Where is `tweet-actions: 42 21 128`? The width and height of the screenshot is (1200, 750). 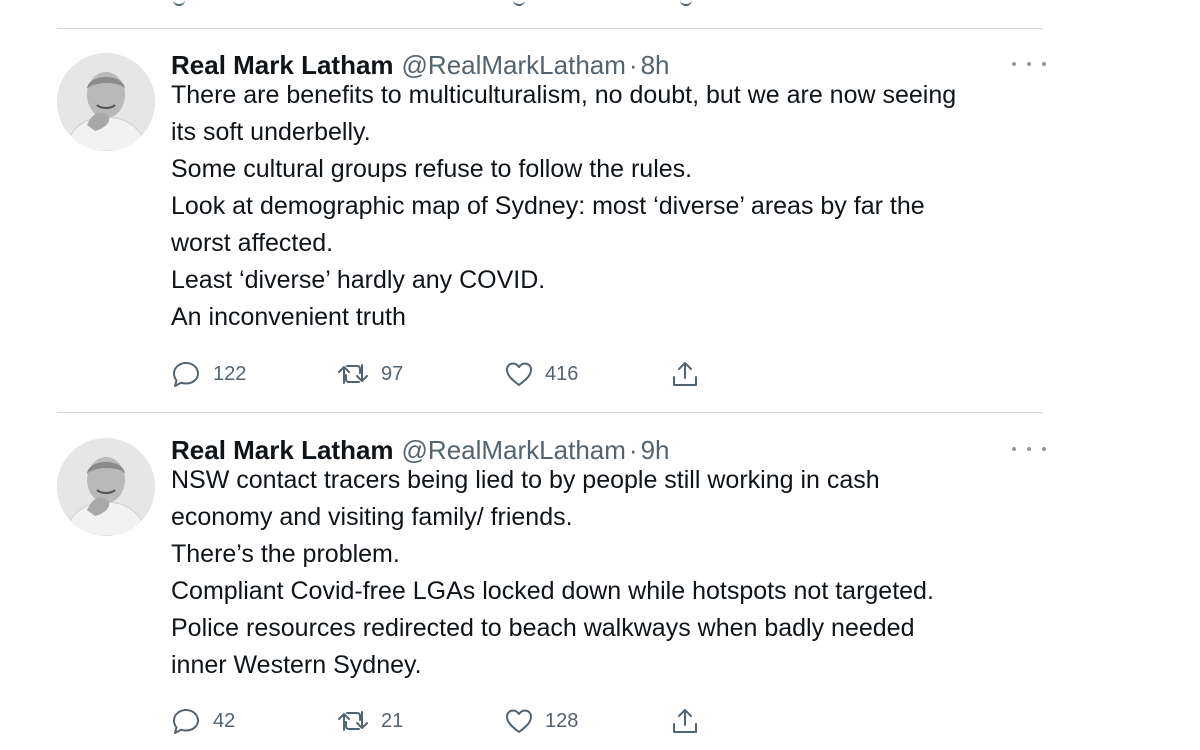 tweet-actions: 42 21 128 is located at coordinates (451, 721).